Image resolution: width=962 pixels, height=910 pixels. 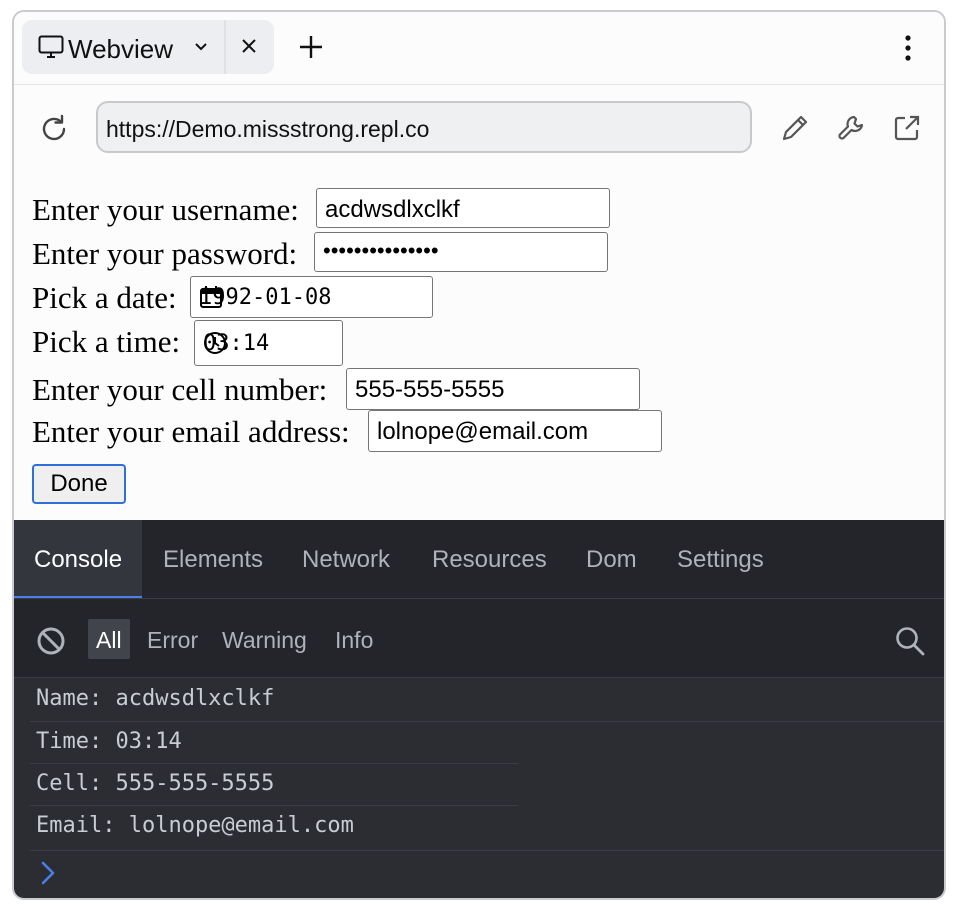 I want to click on cell-label: Enter your cell number:, so click(x=180, y=389).